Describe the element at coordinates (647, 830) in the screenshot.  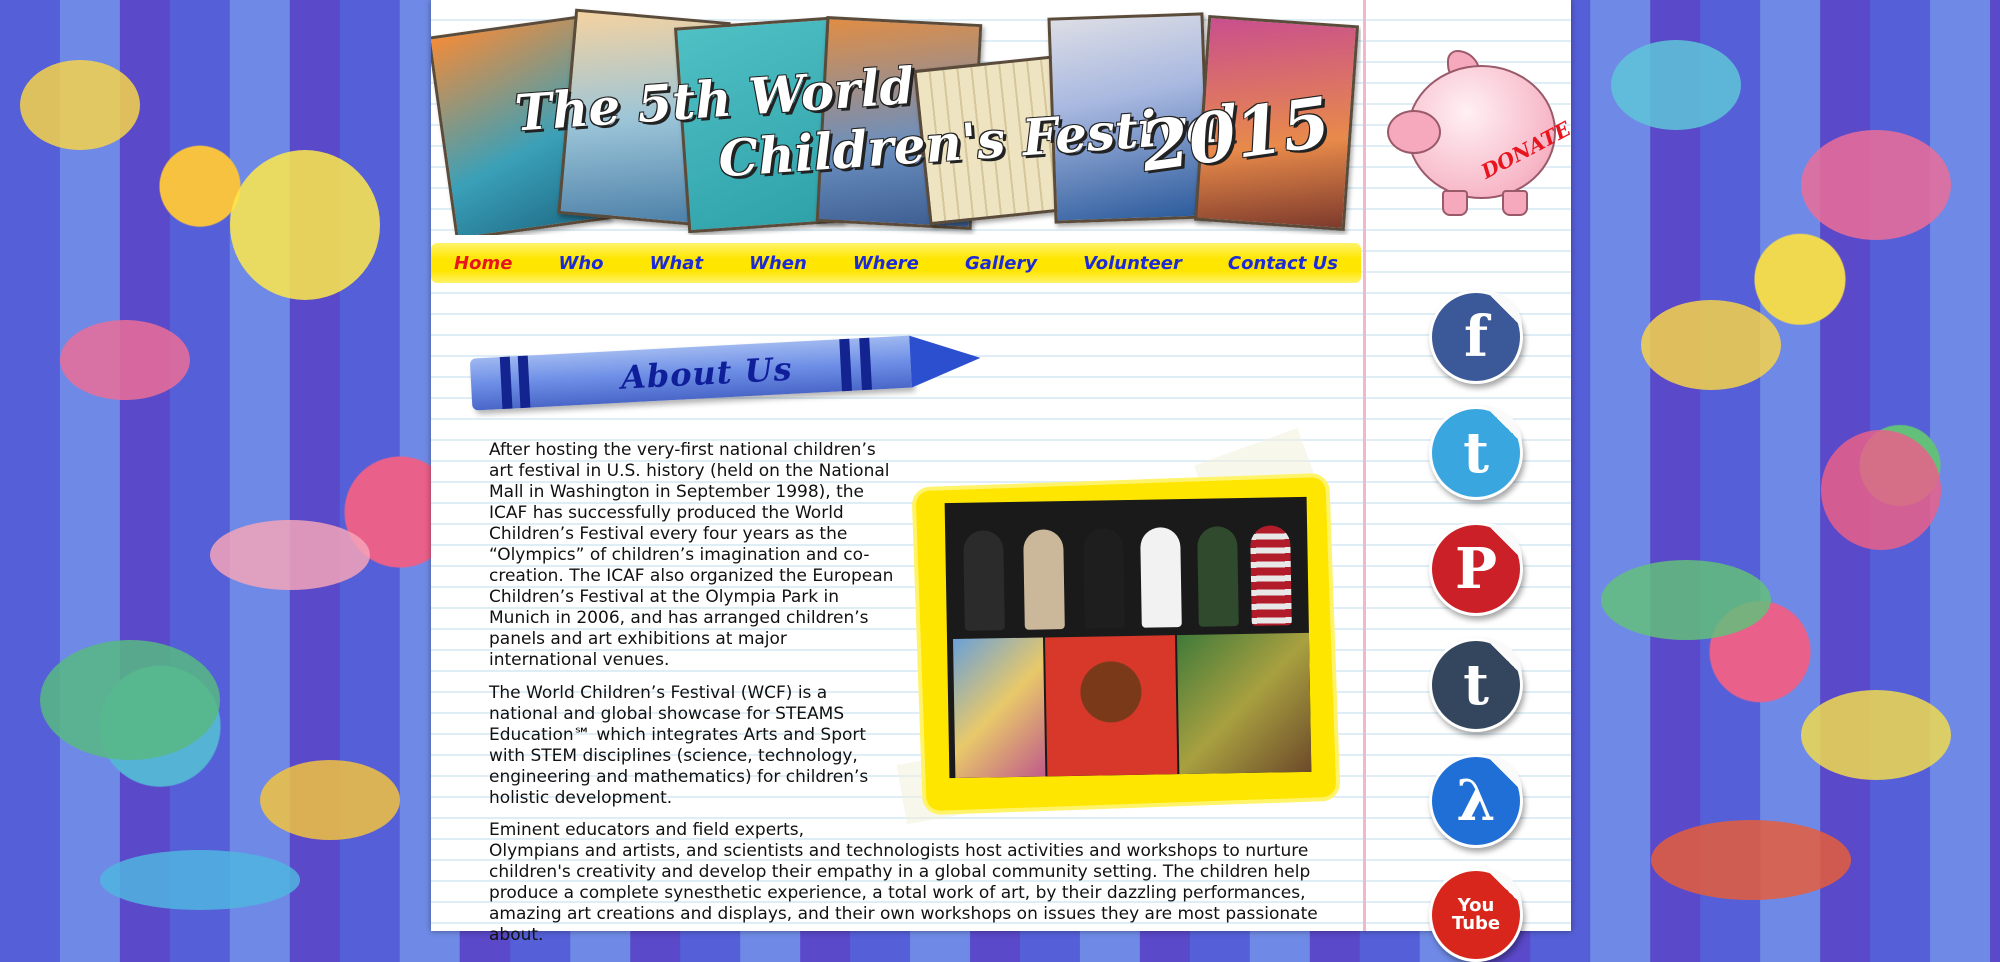
I see `about-paragraph-3-lead: Eminent educators and field experts,` at that location.